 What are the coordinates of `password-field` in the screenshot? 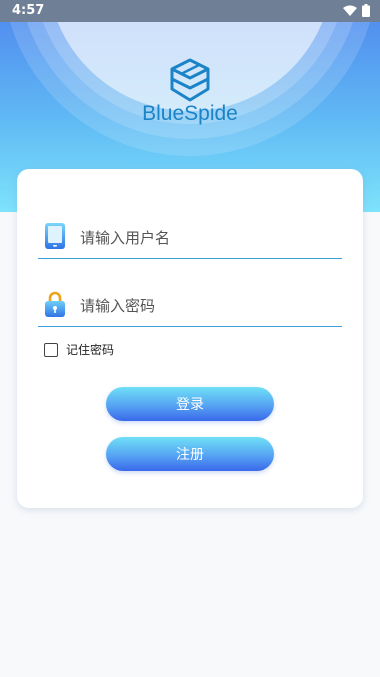 It's located at (190, 304).